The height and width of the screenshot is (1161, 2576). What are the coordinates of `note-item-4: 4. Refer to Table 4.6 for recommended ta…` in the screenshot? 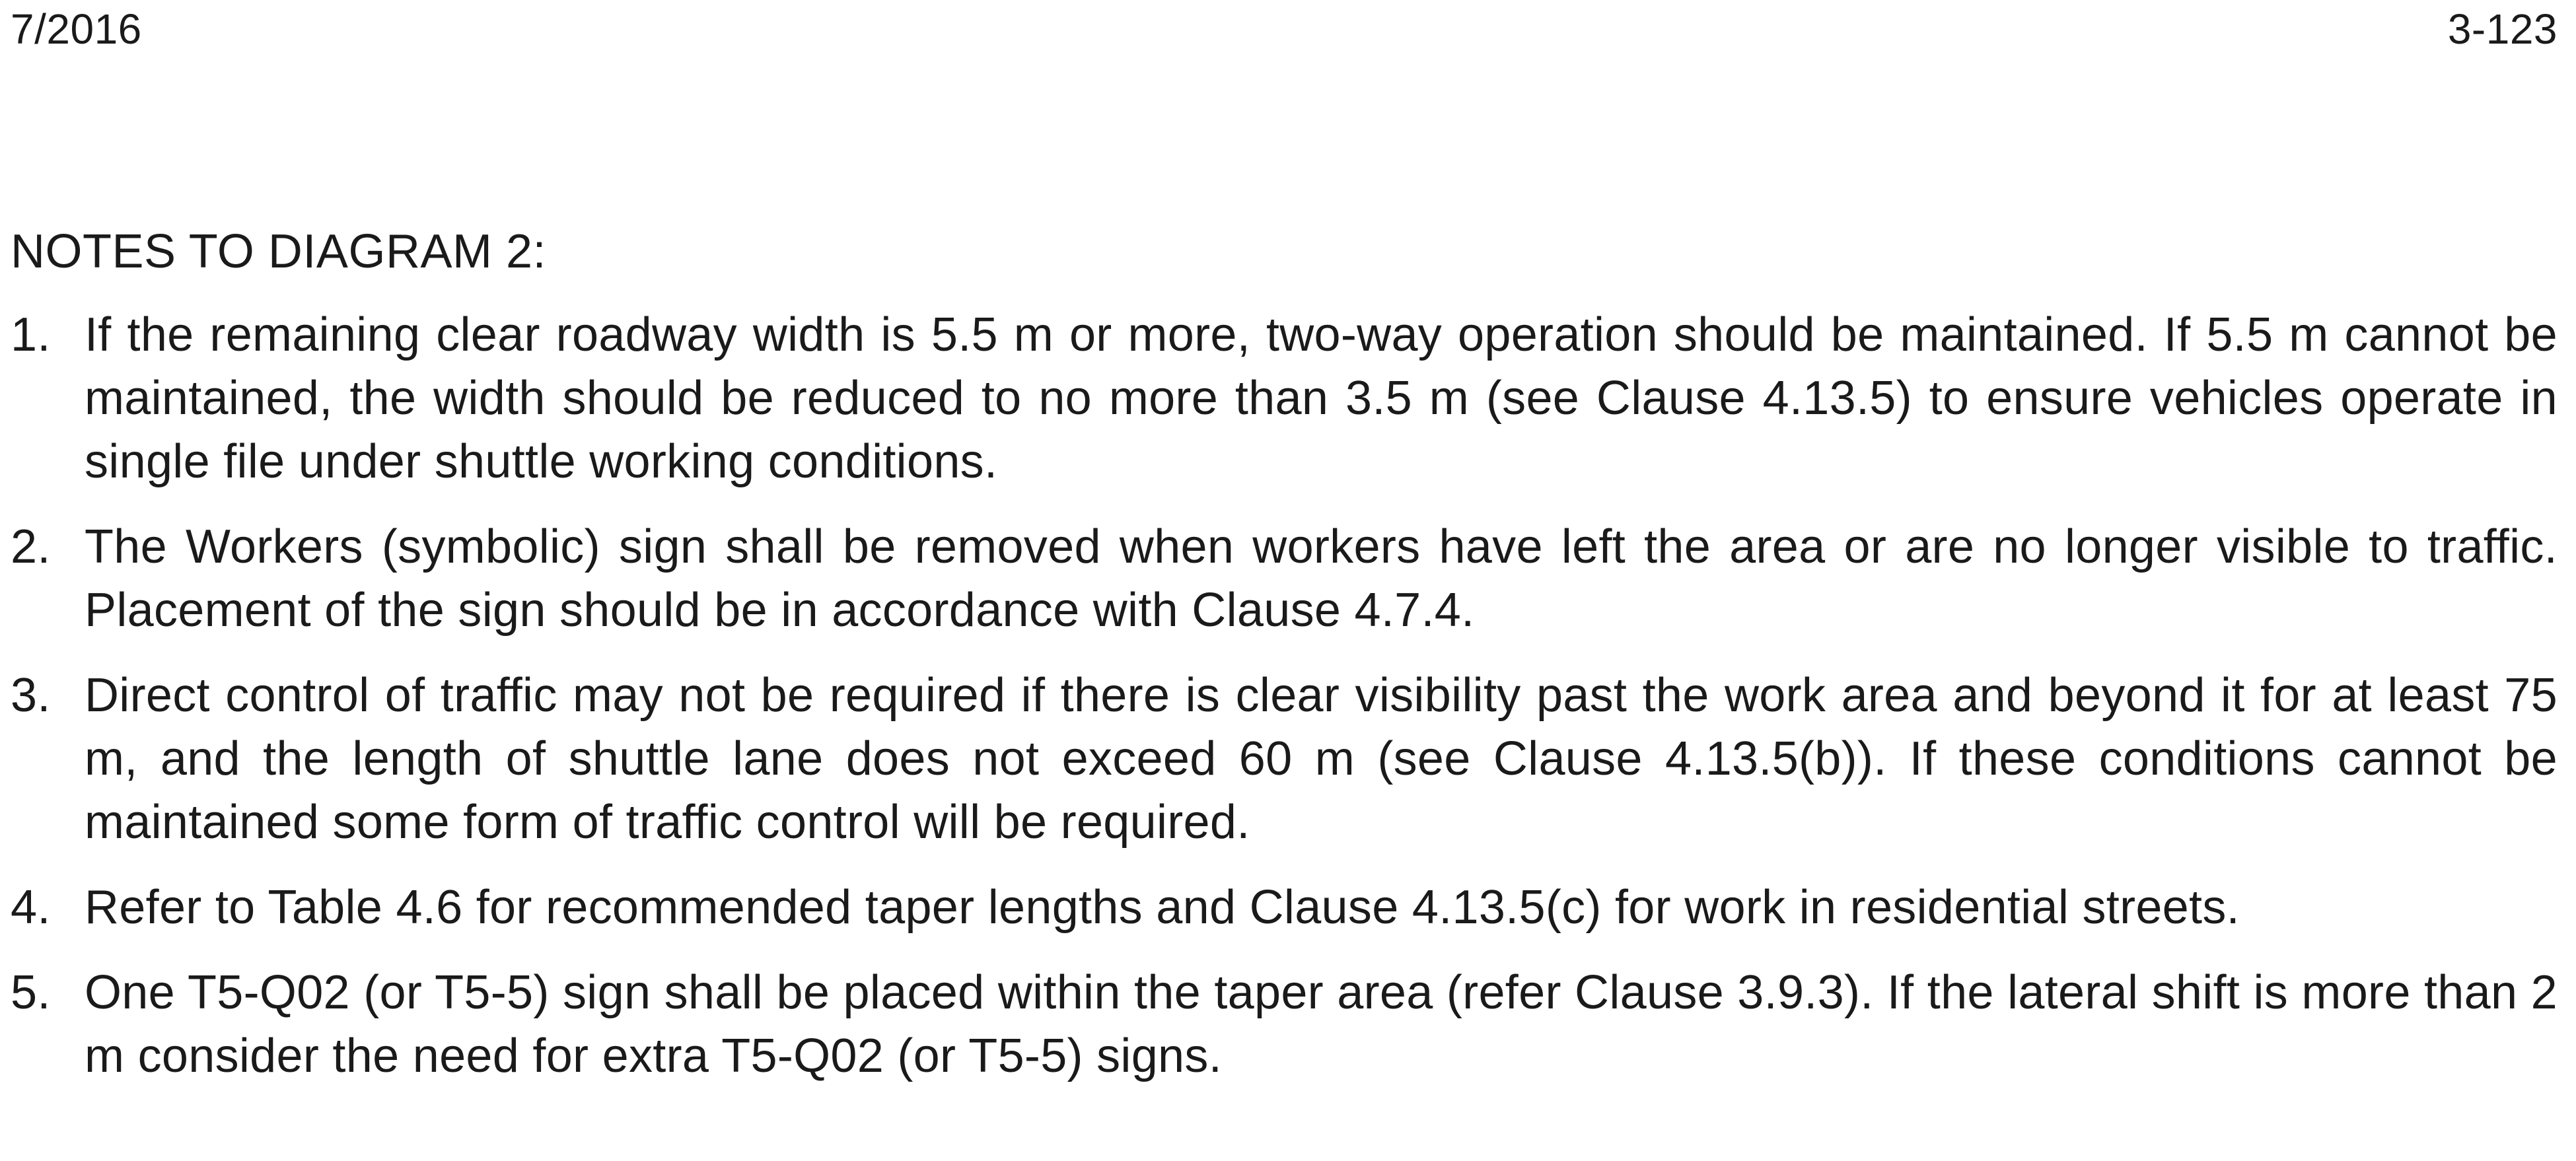 It's located at (1284, 908).